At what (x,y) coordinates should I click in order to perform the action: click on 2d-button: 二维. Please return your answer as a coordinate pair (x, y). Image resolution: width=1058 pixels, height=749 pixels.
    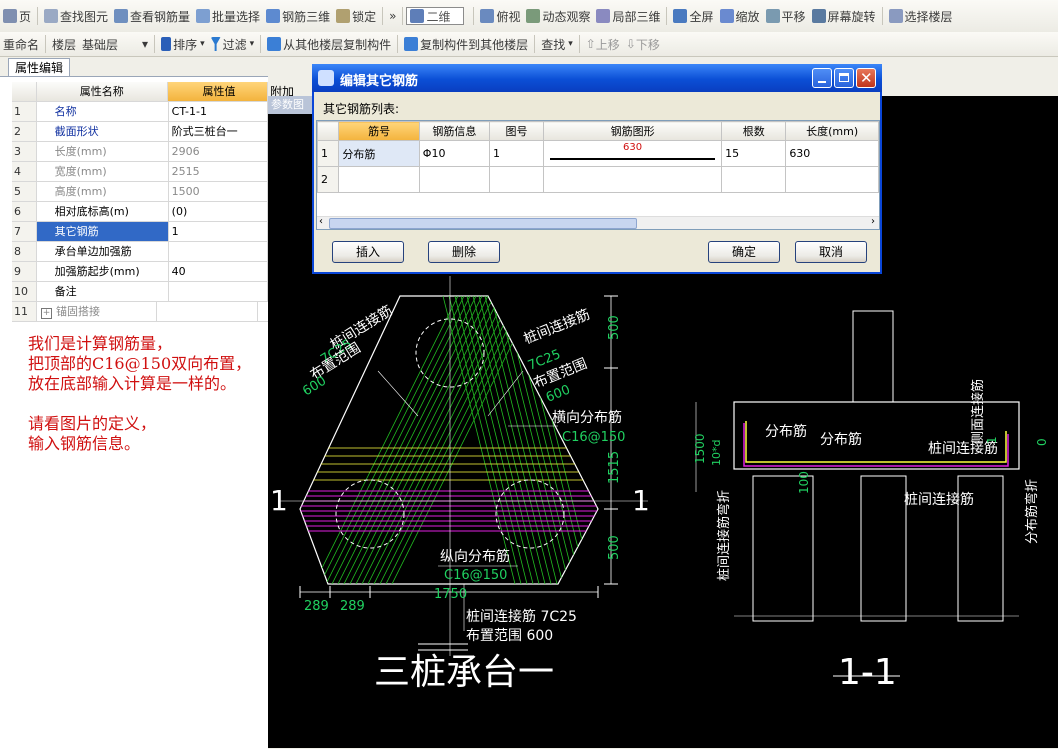
    Looking at the image, I should click on (435, 16).